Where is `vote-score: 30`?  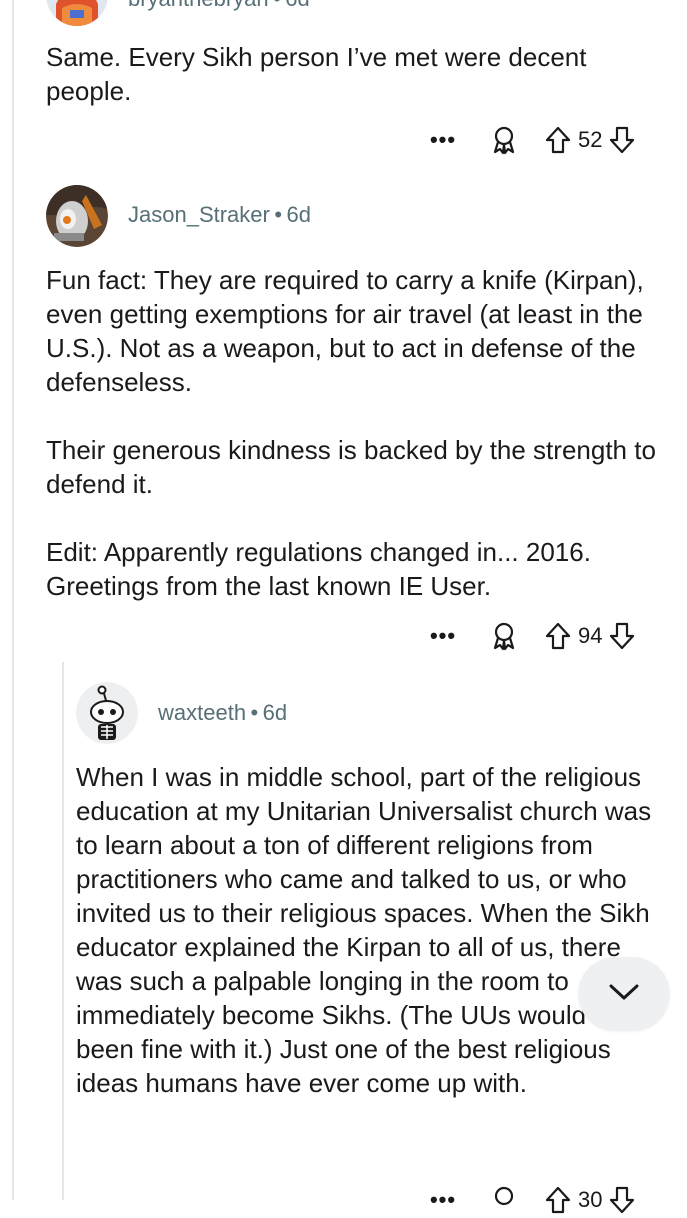 vote-score: 30 is located at coordinates (590, 1199).